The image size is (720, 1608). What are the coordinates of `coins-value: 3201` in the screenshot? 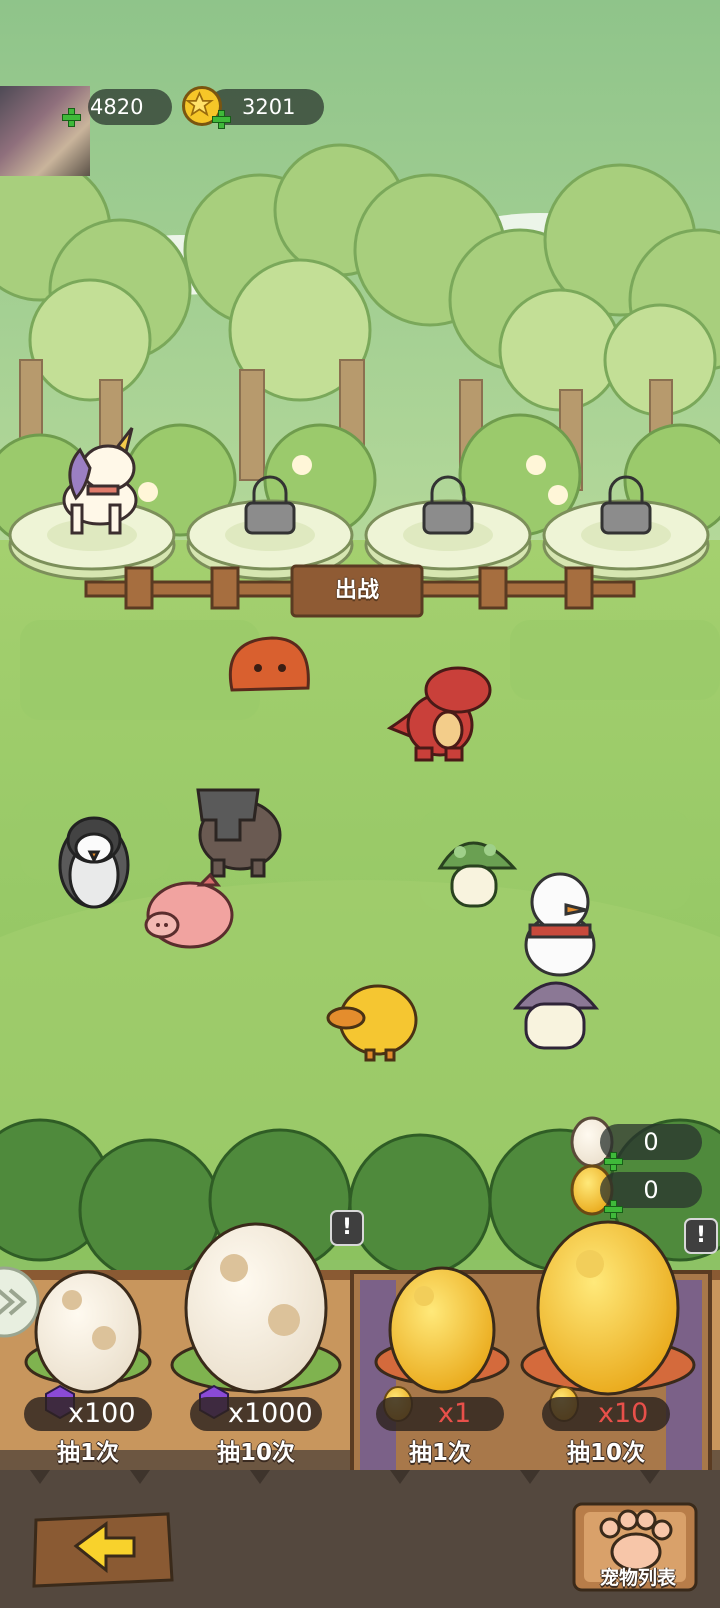 It's located at (269, 107).